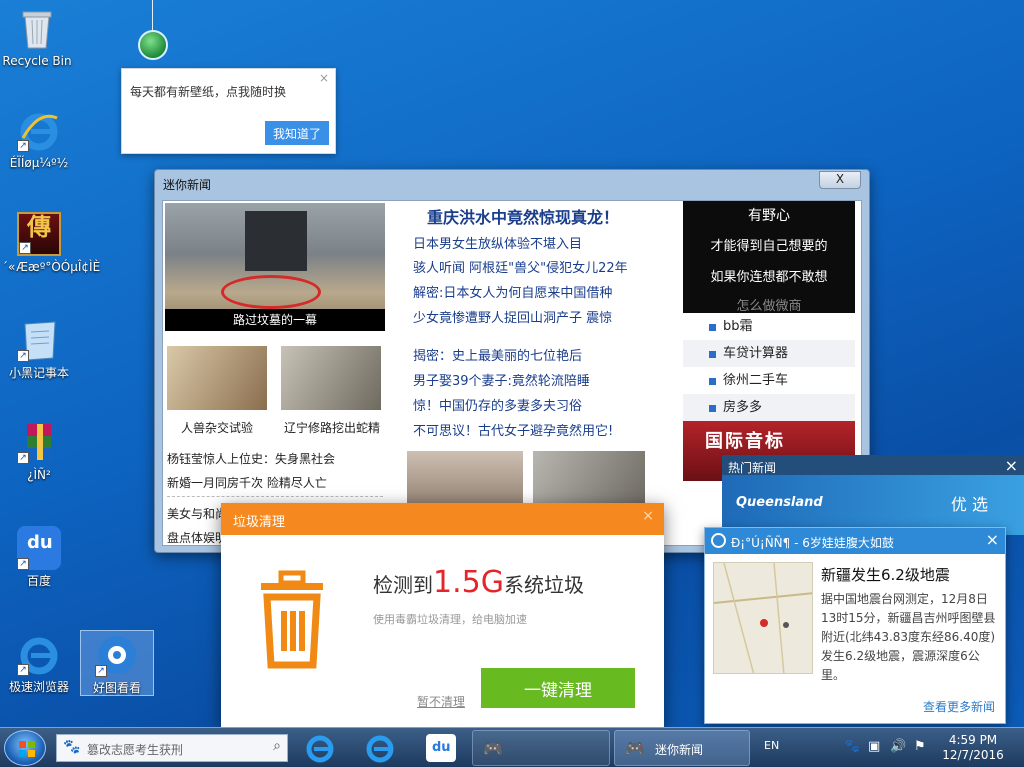  I want to click on clock-icon, so click(718, 540).